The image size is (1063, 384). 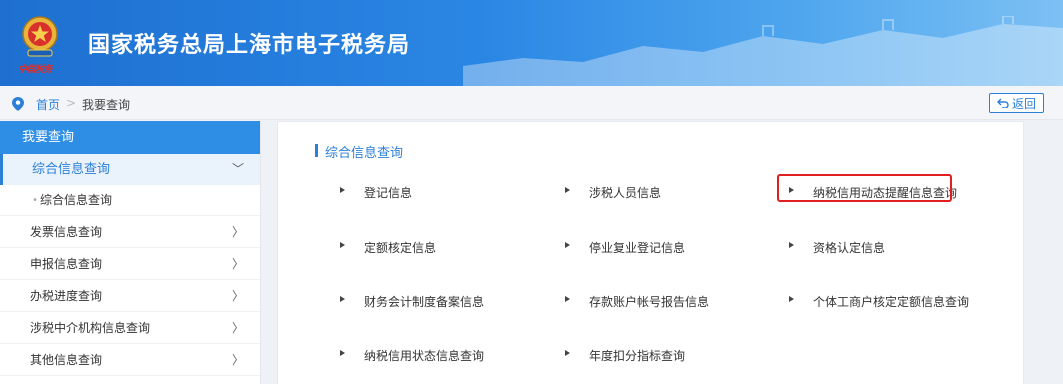 I want to click on sidebar-item-comprehensive-query: 综合信息查询 ﹀, so click(x=130, y=169).